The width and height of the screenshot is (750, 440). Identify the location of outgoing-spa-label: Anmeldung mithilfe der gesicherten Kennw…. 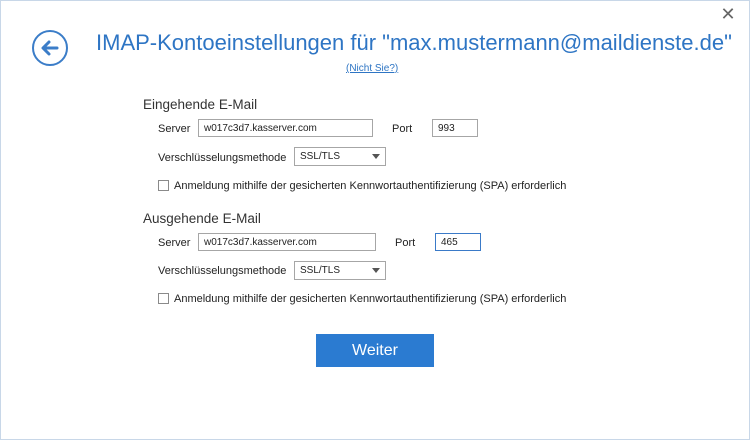
(370, 299).